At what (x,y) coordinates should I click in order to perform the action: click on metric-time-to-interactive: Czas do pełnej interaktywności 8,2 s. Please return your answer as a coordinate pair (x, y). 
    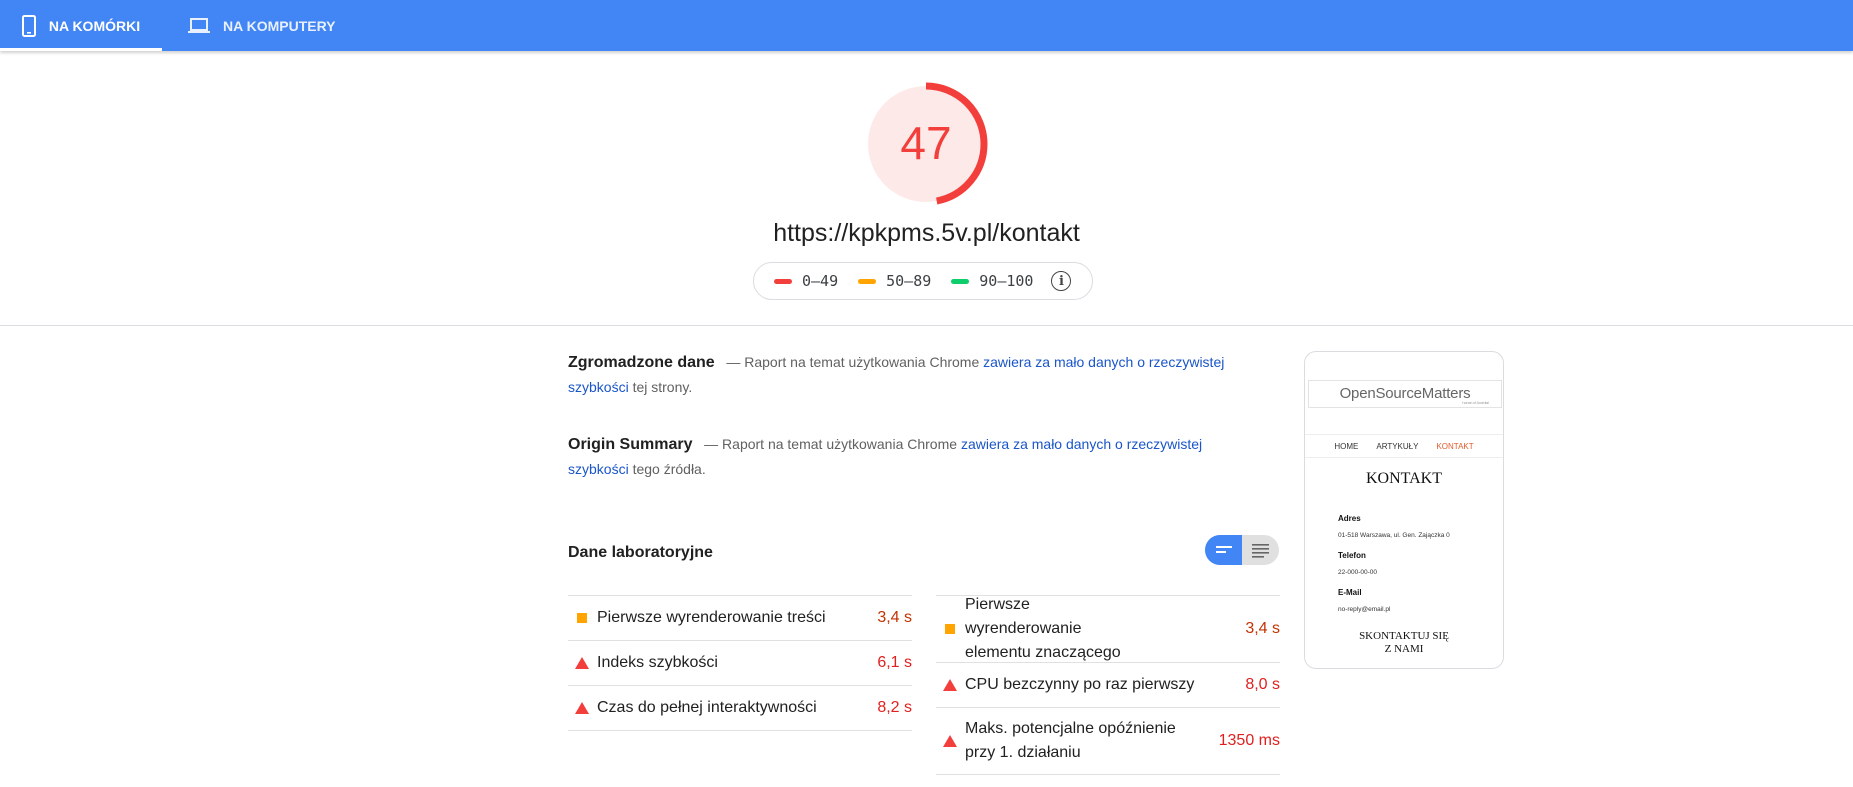
    Looking at the image, I should click on (740, 708).